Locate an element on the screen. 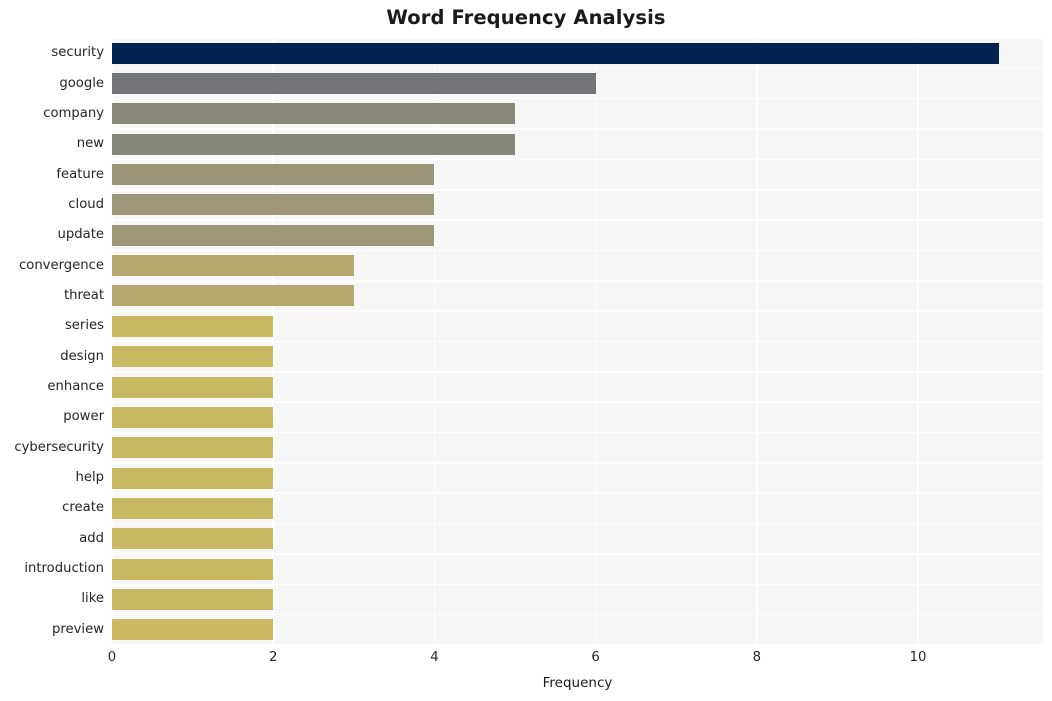 The width and height of the screenshot is (1052, 701). y-tick-label: company is located at coordinates (73, 113).